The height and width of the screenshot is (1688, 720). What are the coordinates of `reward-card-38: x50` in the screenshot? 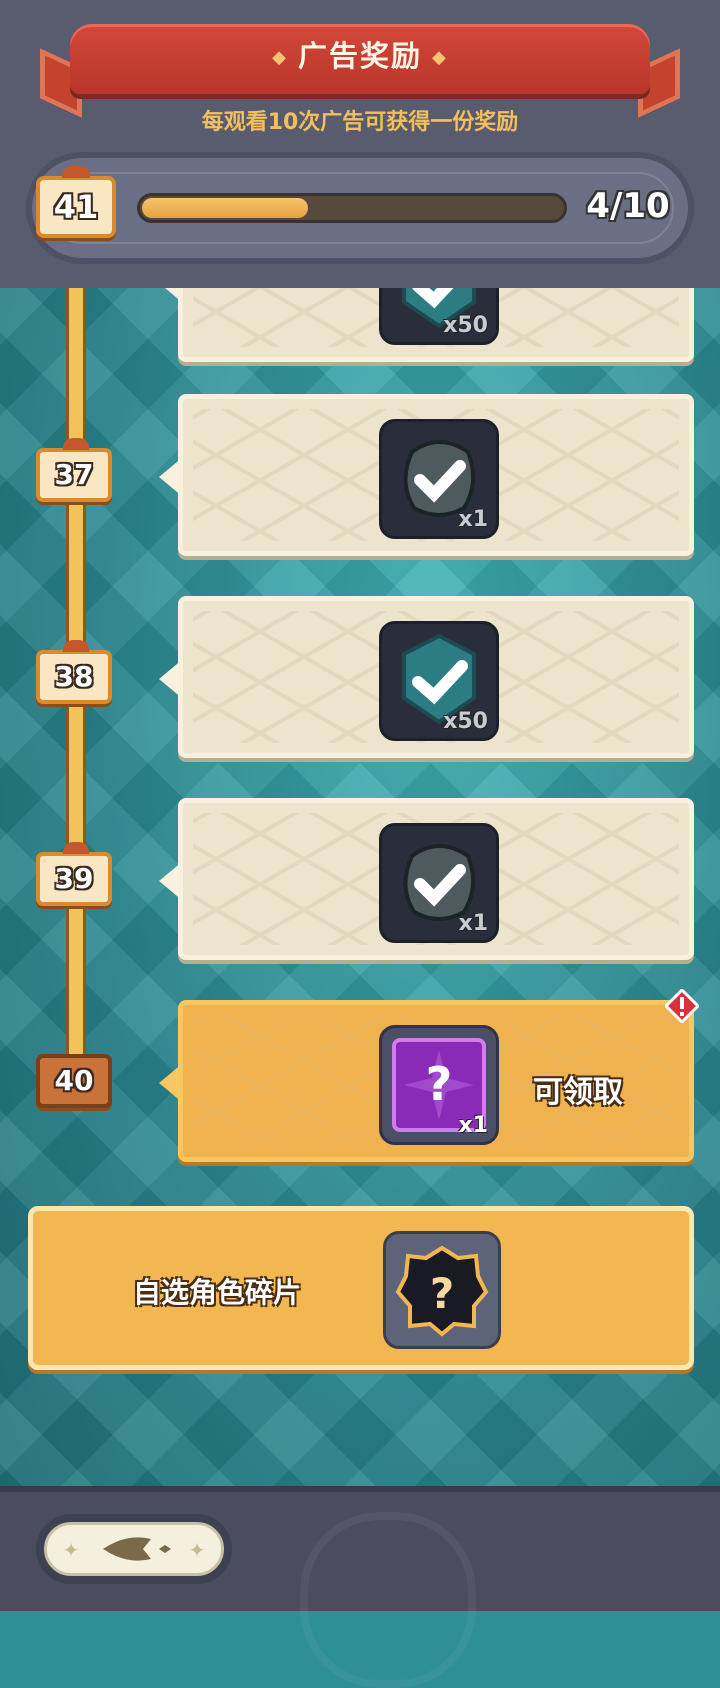 It's located at (426, 677).